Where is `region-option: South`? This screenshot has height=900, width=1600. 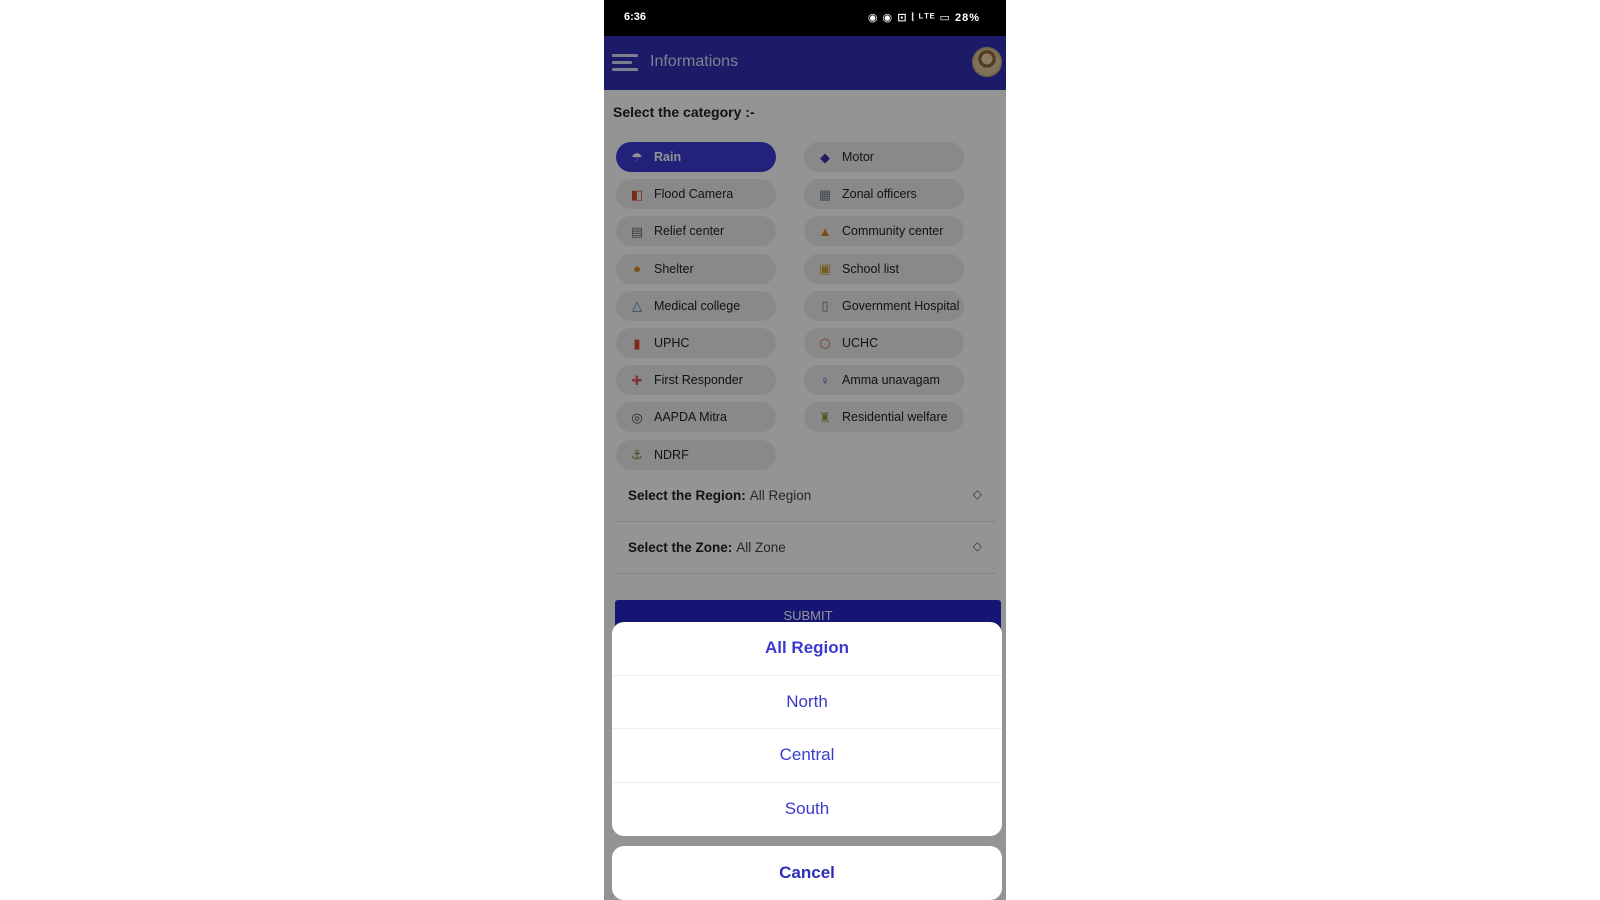
region-option: South is located at coordinates (807, 810).